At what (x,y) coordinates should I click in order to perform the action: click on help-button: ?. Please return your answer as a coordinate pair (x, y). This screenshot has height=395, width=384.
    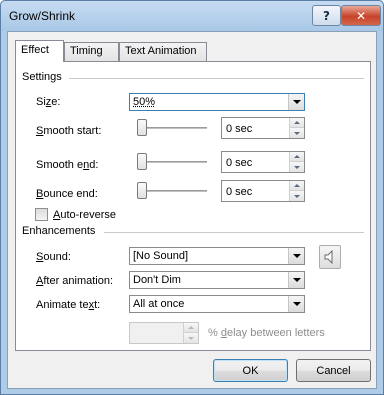
    Looking at the image, I should click on (326, 15).